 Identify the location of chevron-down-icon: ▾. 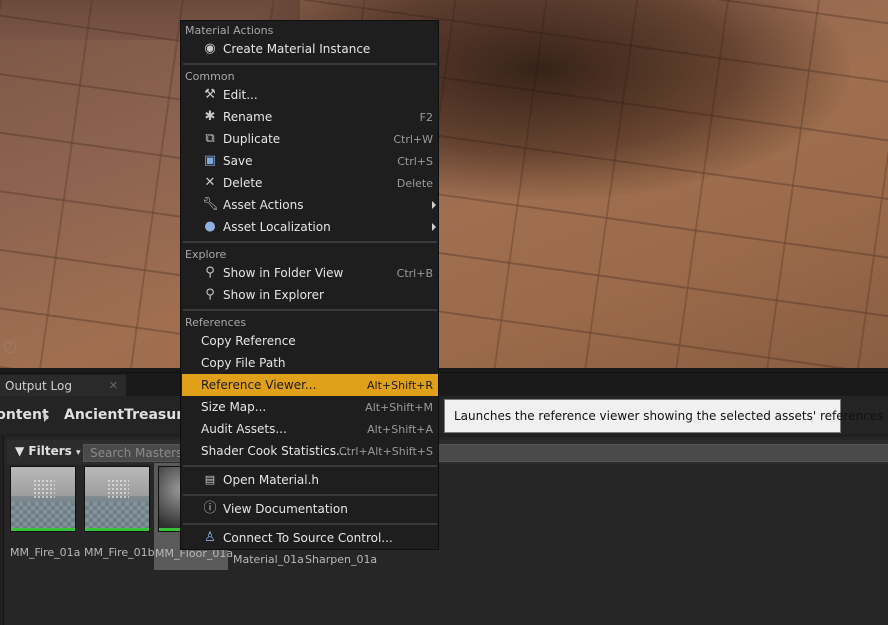
(78, 453).